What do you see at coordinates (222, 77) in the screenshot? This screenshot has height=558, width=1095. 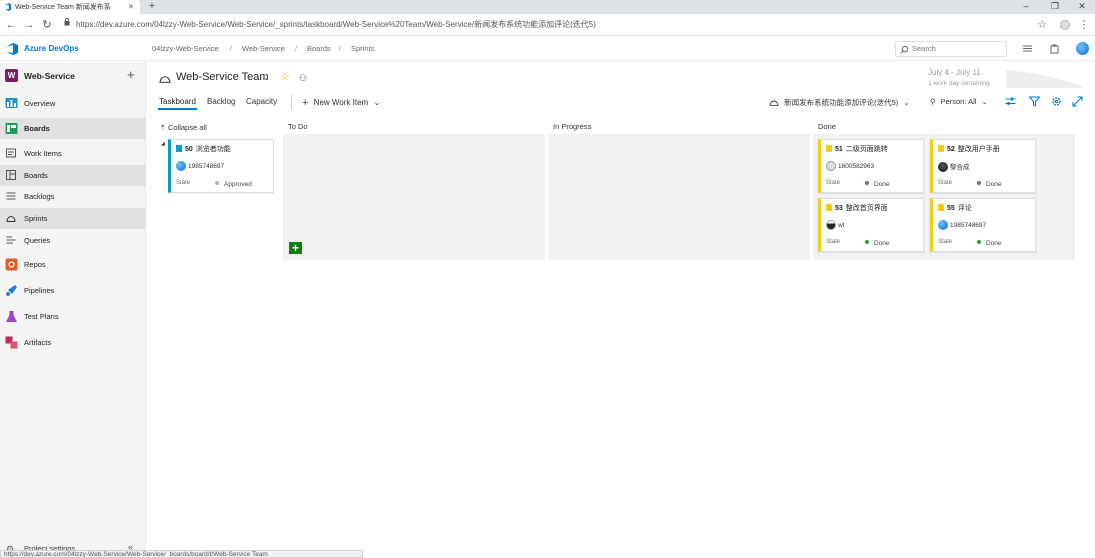 I see `team-name: Web-Service Team` at bounding box center [222, 77].